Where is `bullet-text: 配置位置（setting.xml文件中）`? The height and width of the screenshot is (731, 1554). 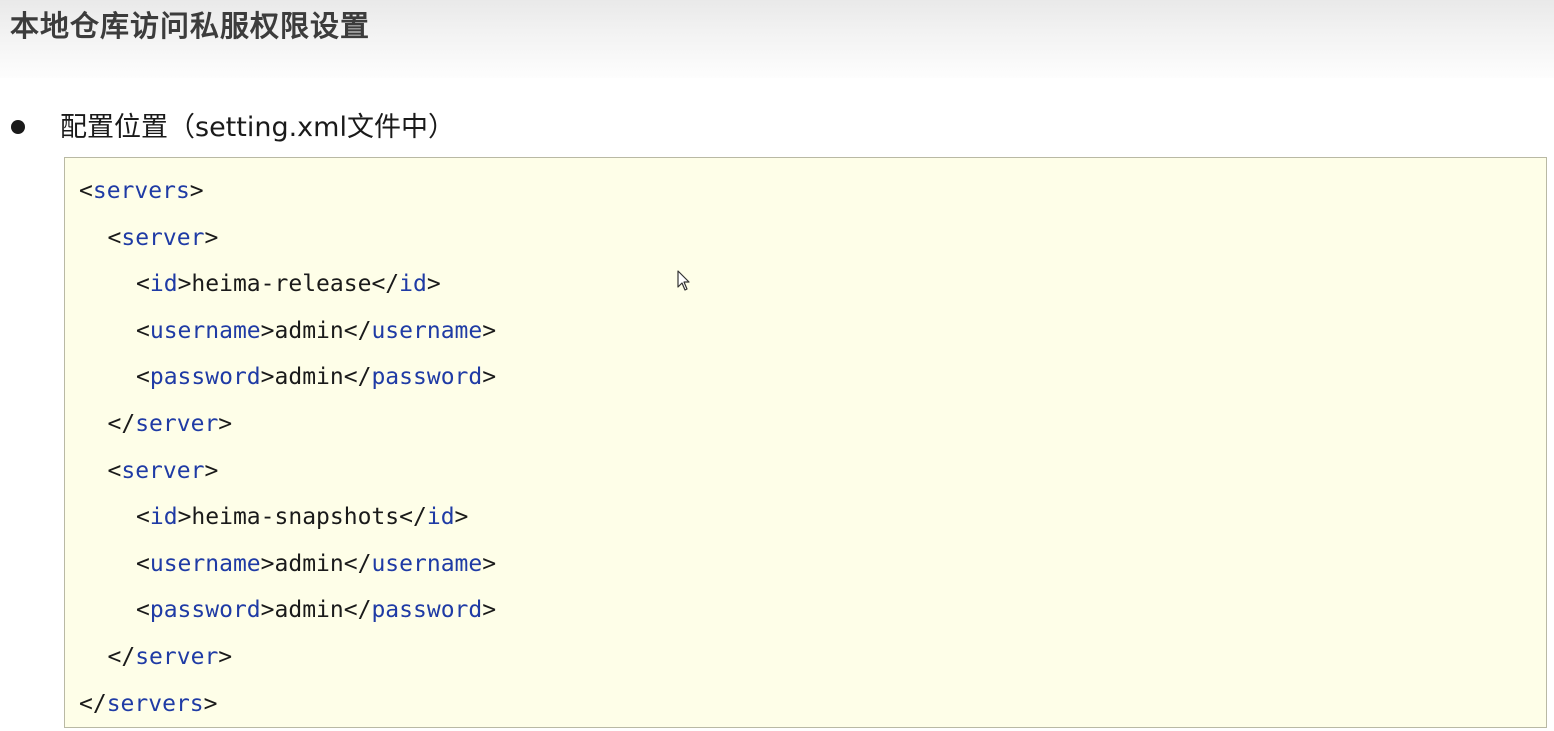
bullet-text: 配置位置（setting.xml文件中） is located at coordinates (257, 127).